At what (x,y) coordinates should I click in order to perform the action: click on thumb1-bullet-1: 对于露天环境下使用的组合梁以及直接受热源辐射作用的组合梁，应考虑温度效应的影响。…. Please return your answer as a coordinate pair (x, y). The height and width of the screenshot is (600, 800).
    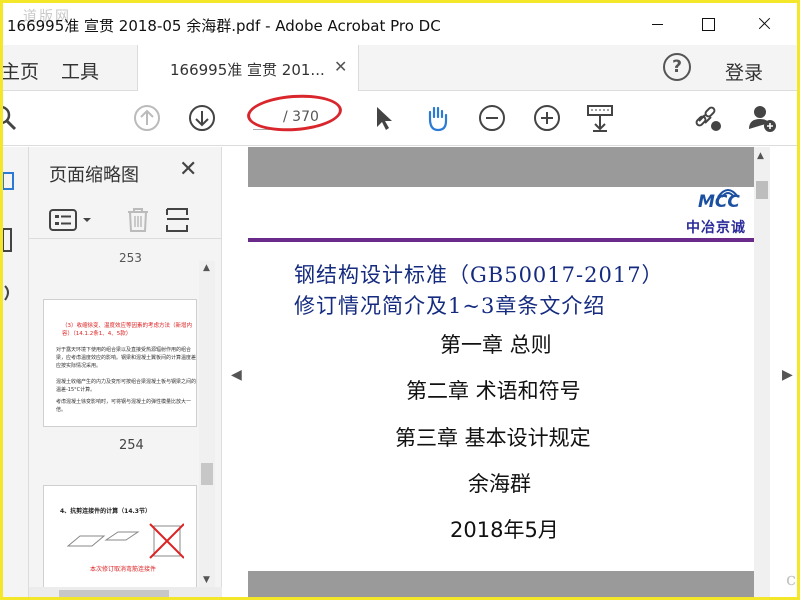
    Looking at the image, I should click on (126, 358).